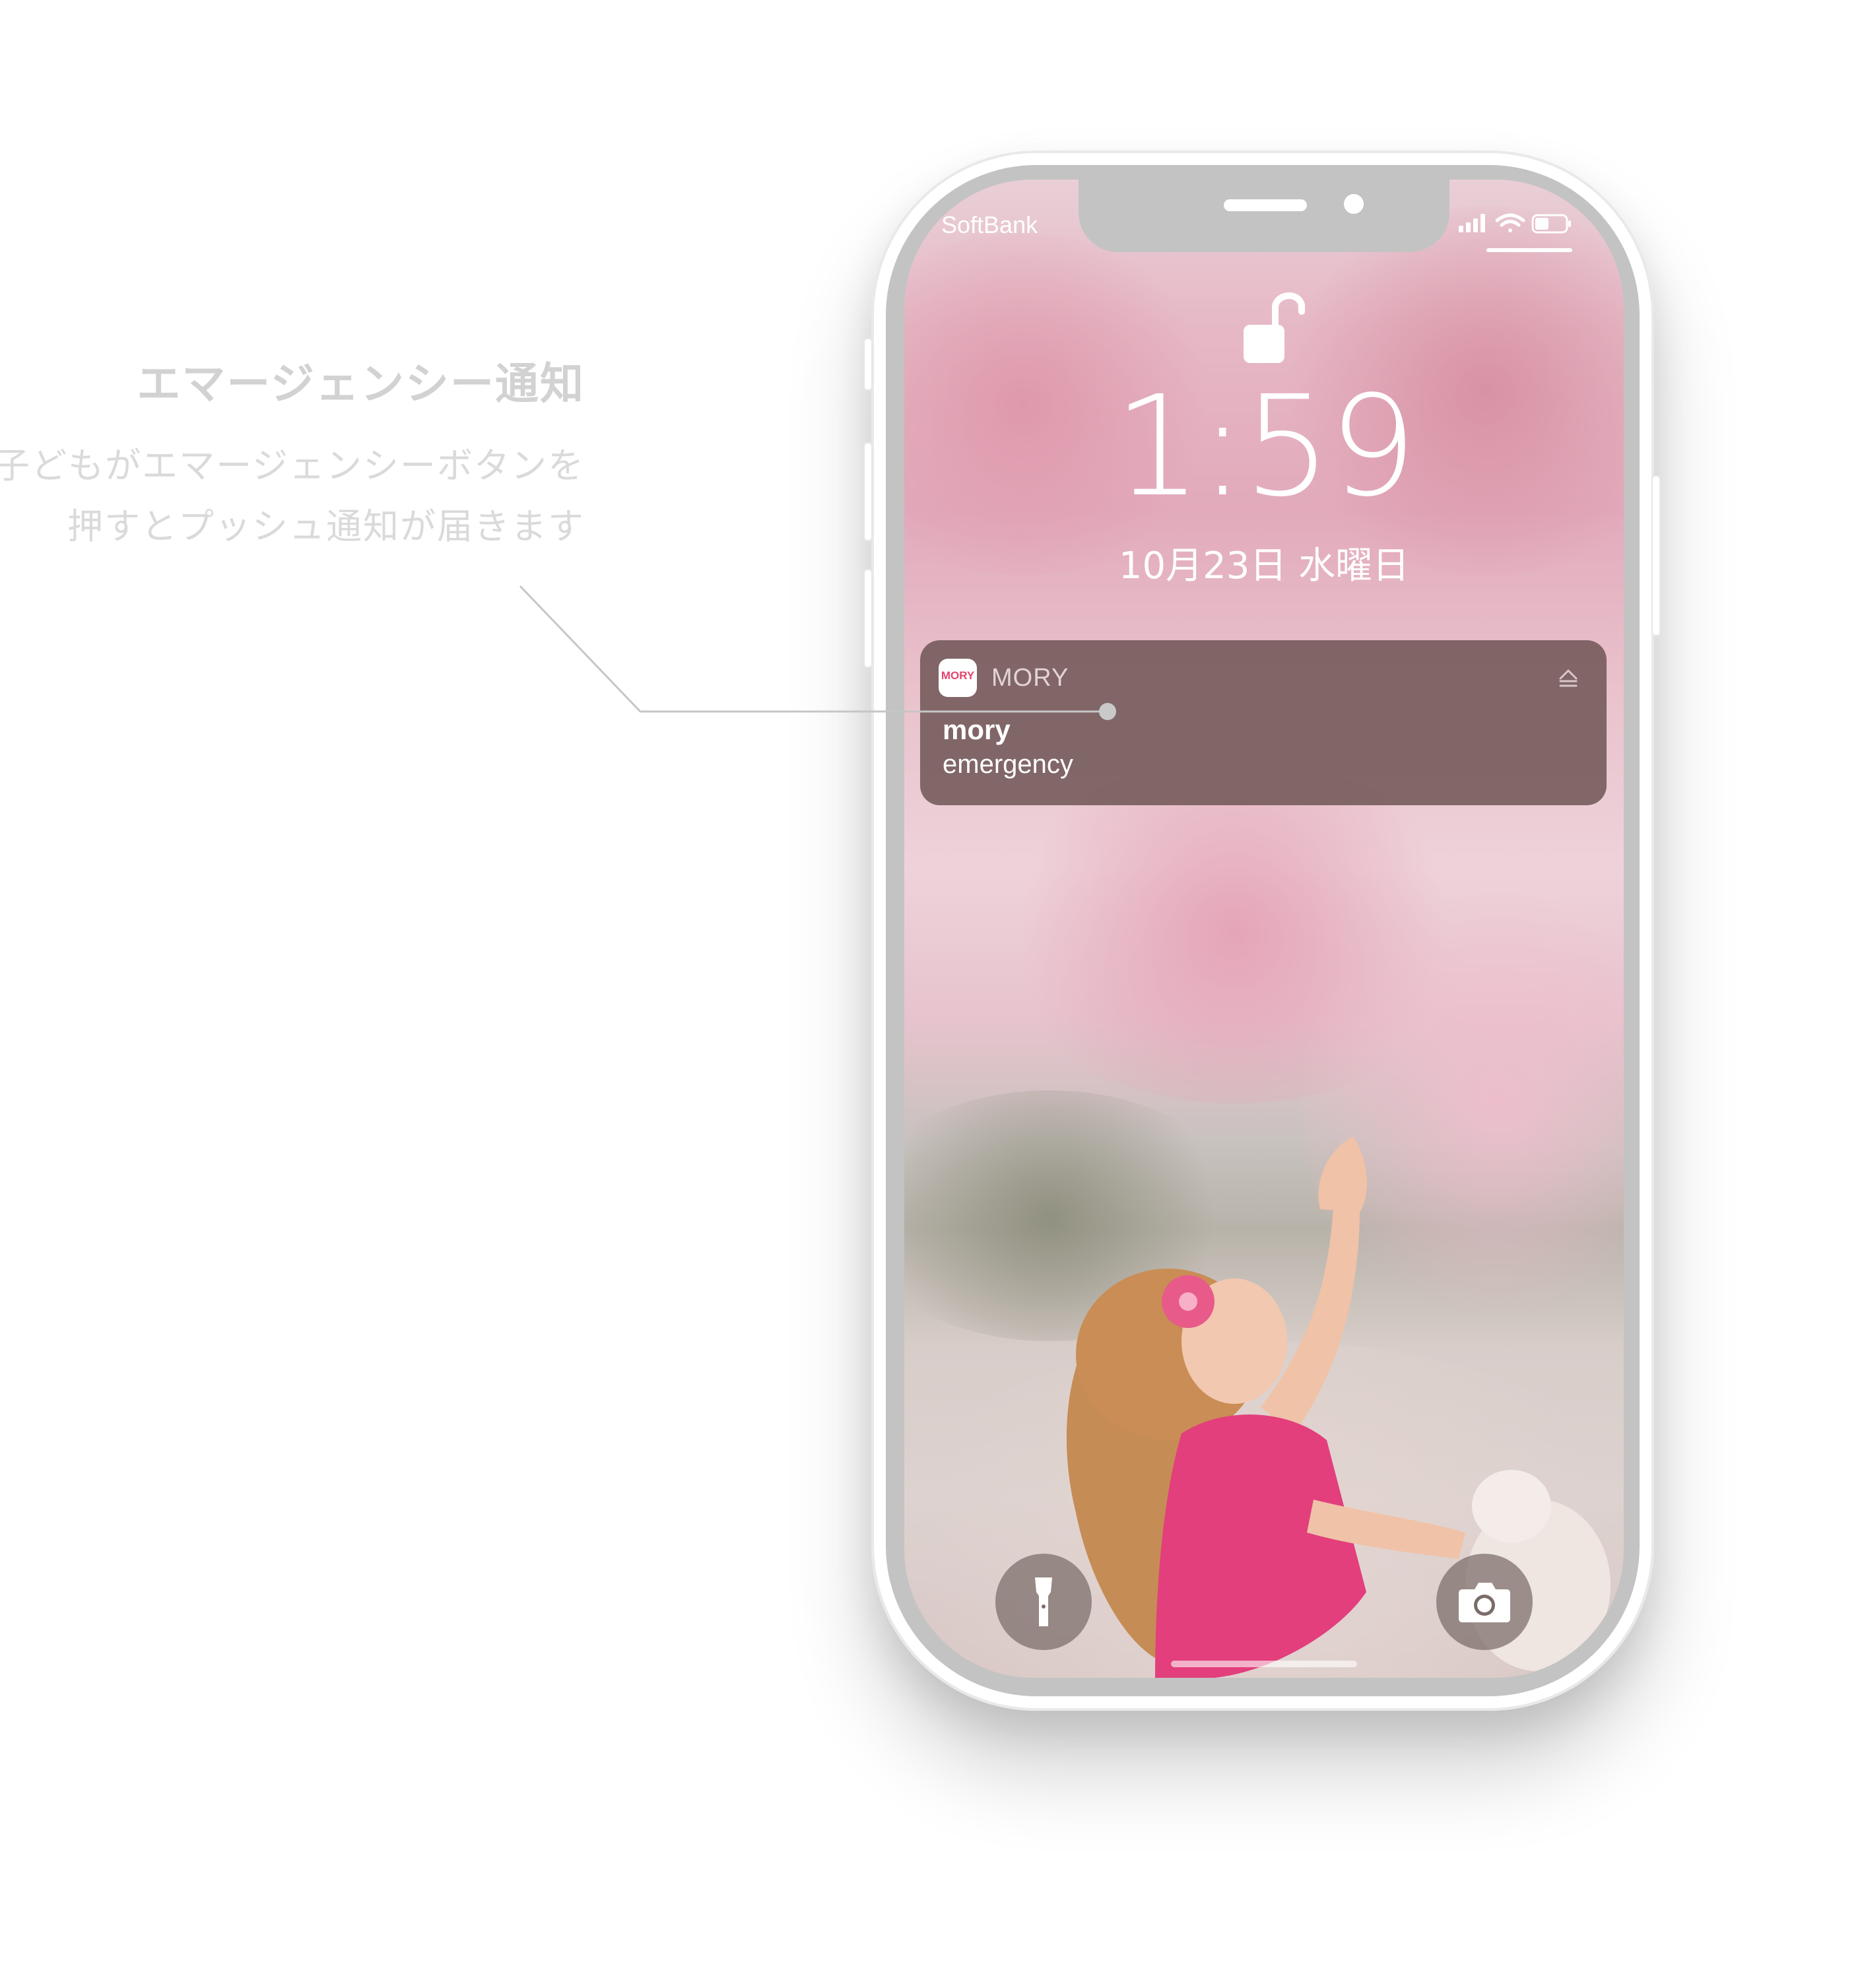 The height and width of the screenshot is (1988, 1864). Describe the element at coordinates (1510, 222) in the screenshot. I see `wifi-icon` at that location.